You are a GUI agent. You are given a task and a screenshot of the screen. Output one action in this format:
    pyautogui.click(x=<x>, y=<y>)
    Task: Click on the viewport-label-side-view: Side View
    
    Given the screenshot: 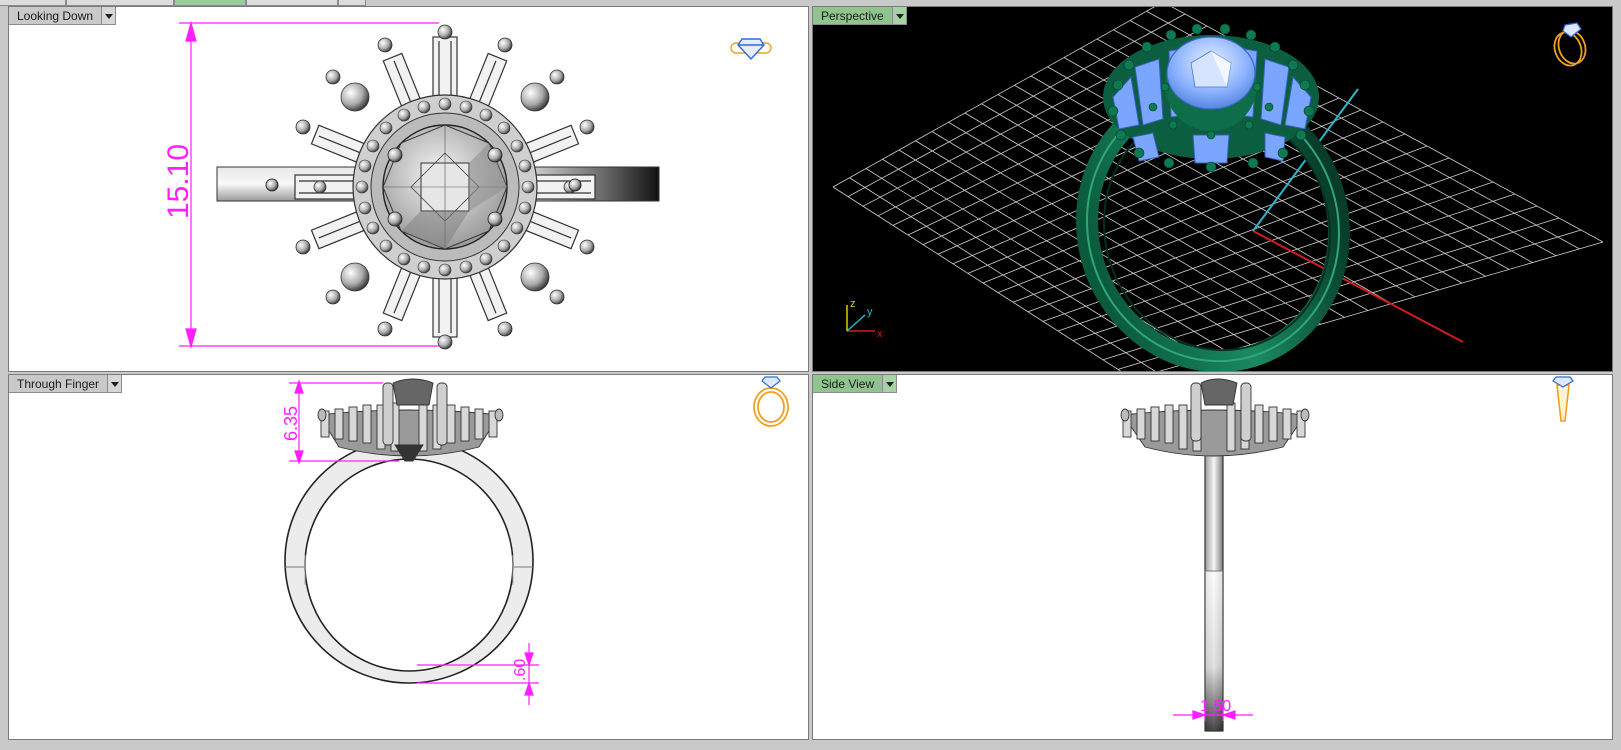 What is the action you would take?
    pyautogui.click(x=855, y=384)
    